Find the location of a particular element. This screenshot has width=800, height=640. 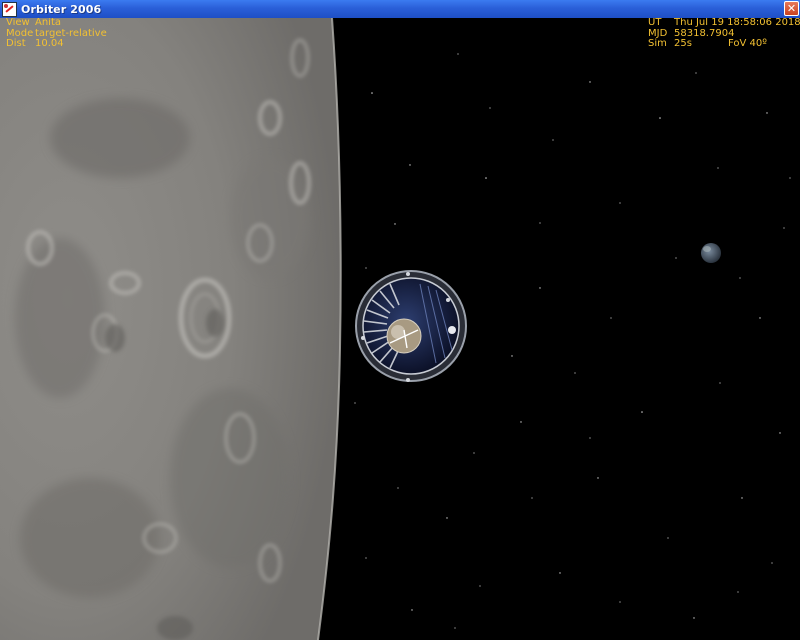

hud-fov-label: FoV is located at coordinates (737, 43).